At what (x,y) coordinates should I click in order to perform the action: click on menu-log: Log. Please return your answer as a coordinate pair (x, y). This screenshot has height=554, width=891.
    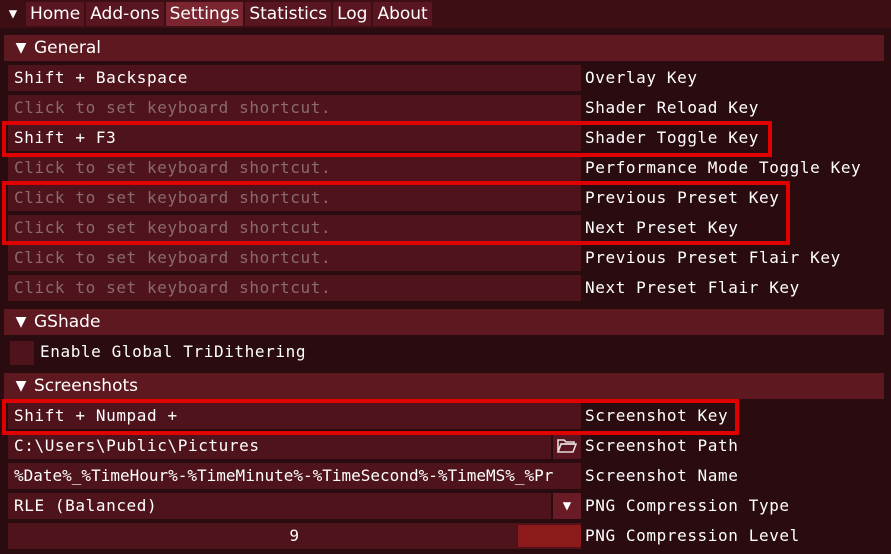
    Looking at the image, I should click on (352, 14).